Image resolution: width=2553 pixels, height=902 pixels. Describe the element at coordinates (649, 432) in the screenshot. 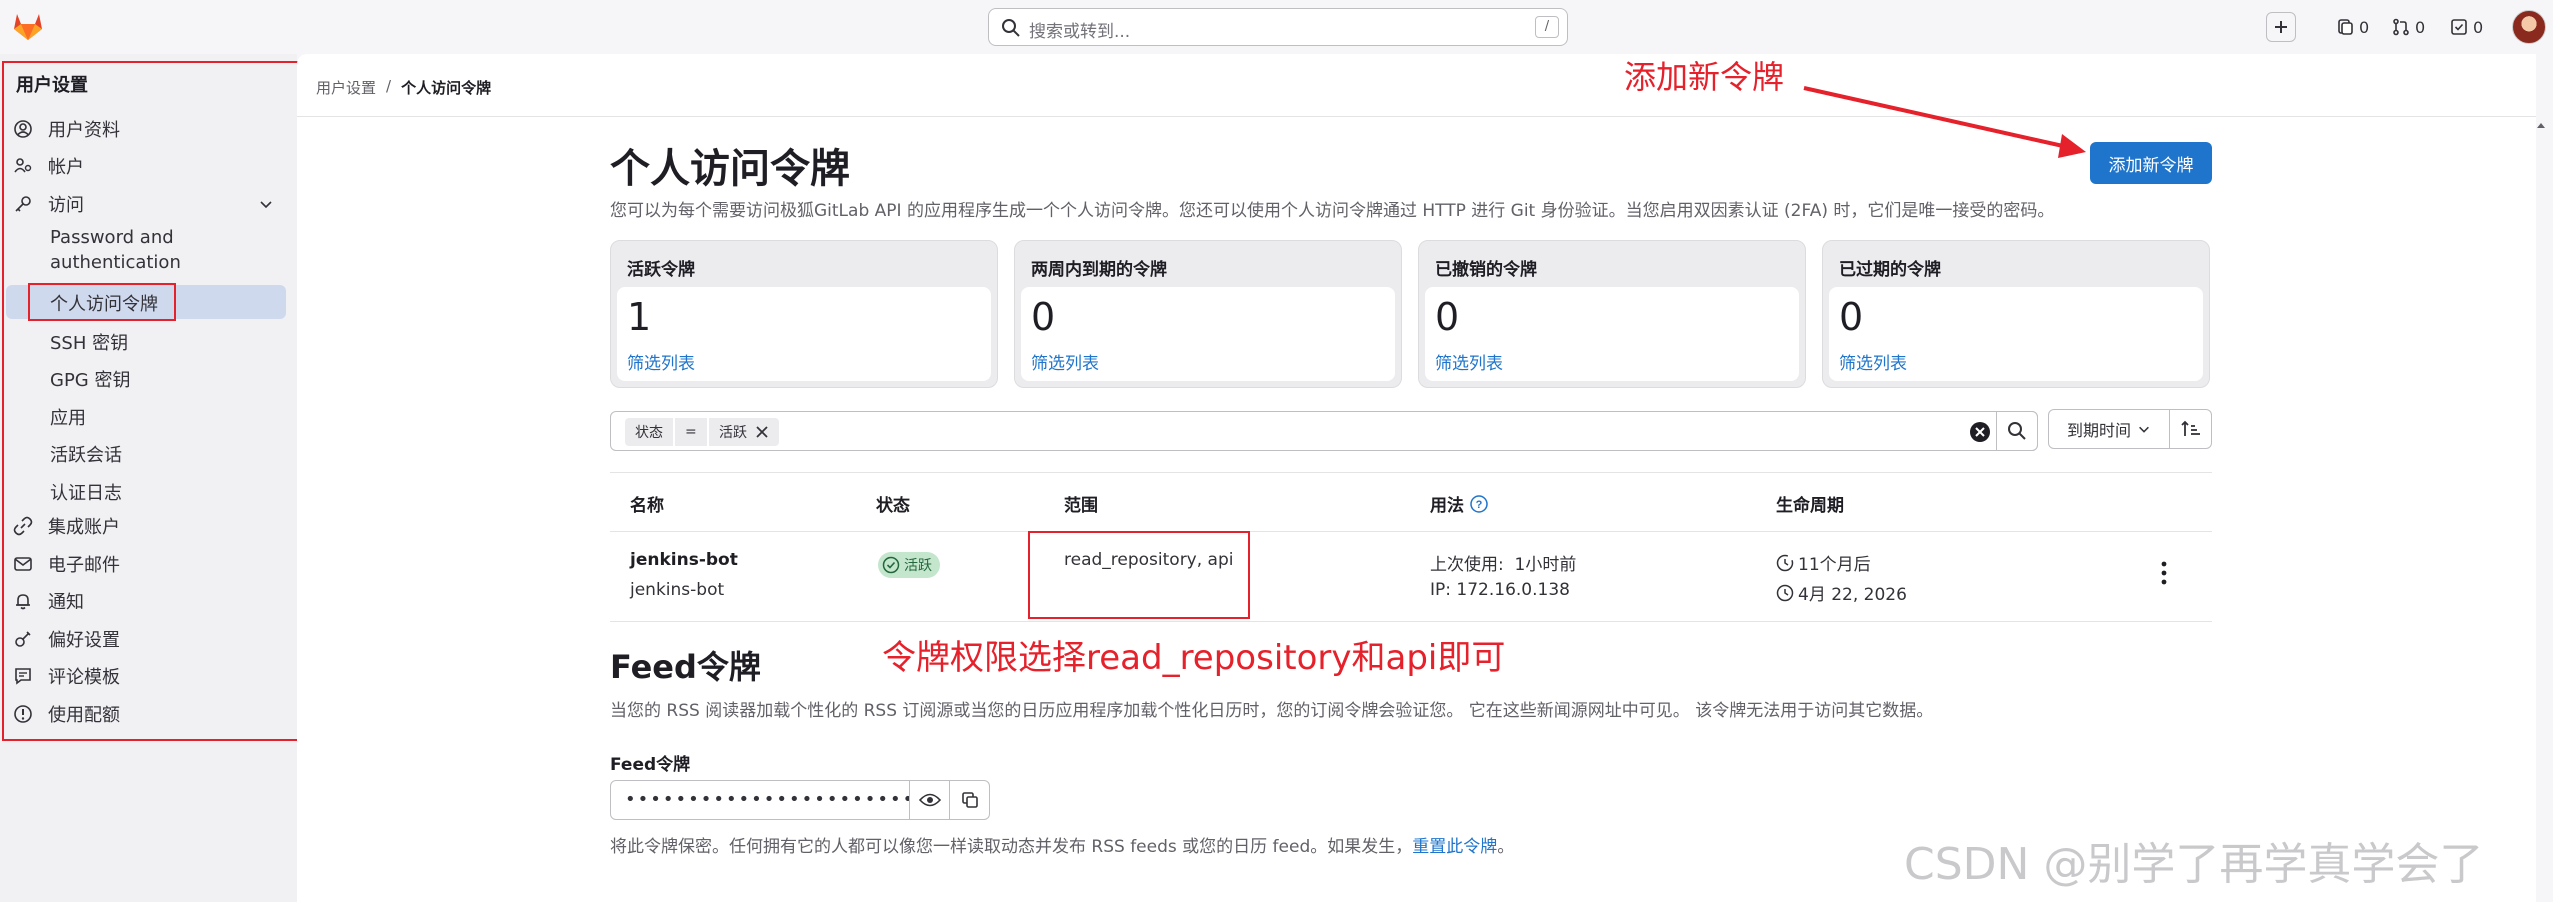

I see `filter-token-key: 状态` at that location.